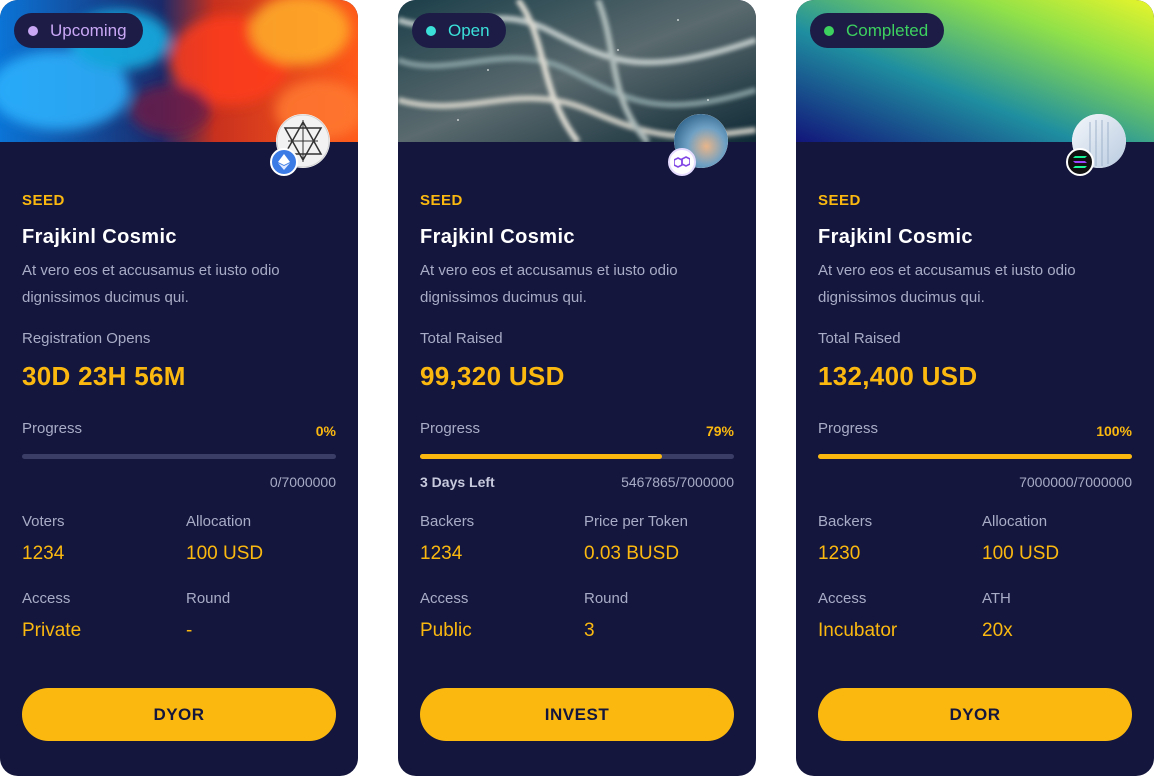 This screenshot has height=776, width=1154. Describe the element at coordinates (898, 376) in the screenshot. I see `metric-value: 132,400 USD` at that location.